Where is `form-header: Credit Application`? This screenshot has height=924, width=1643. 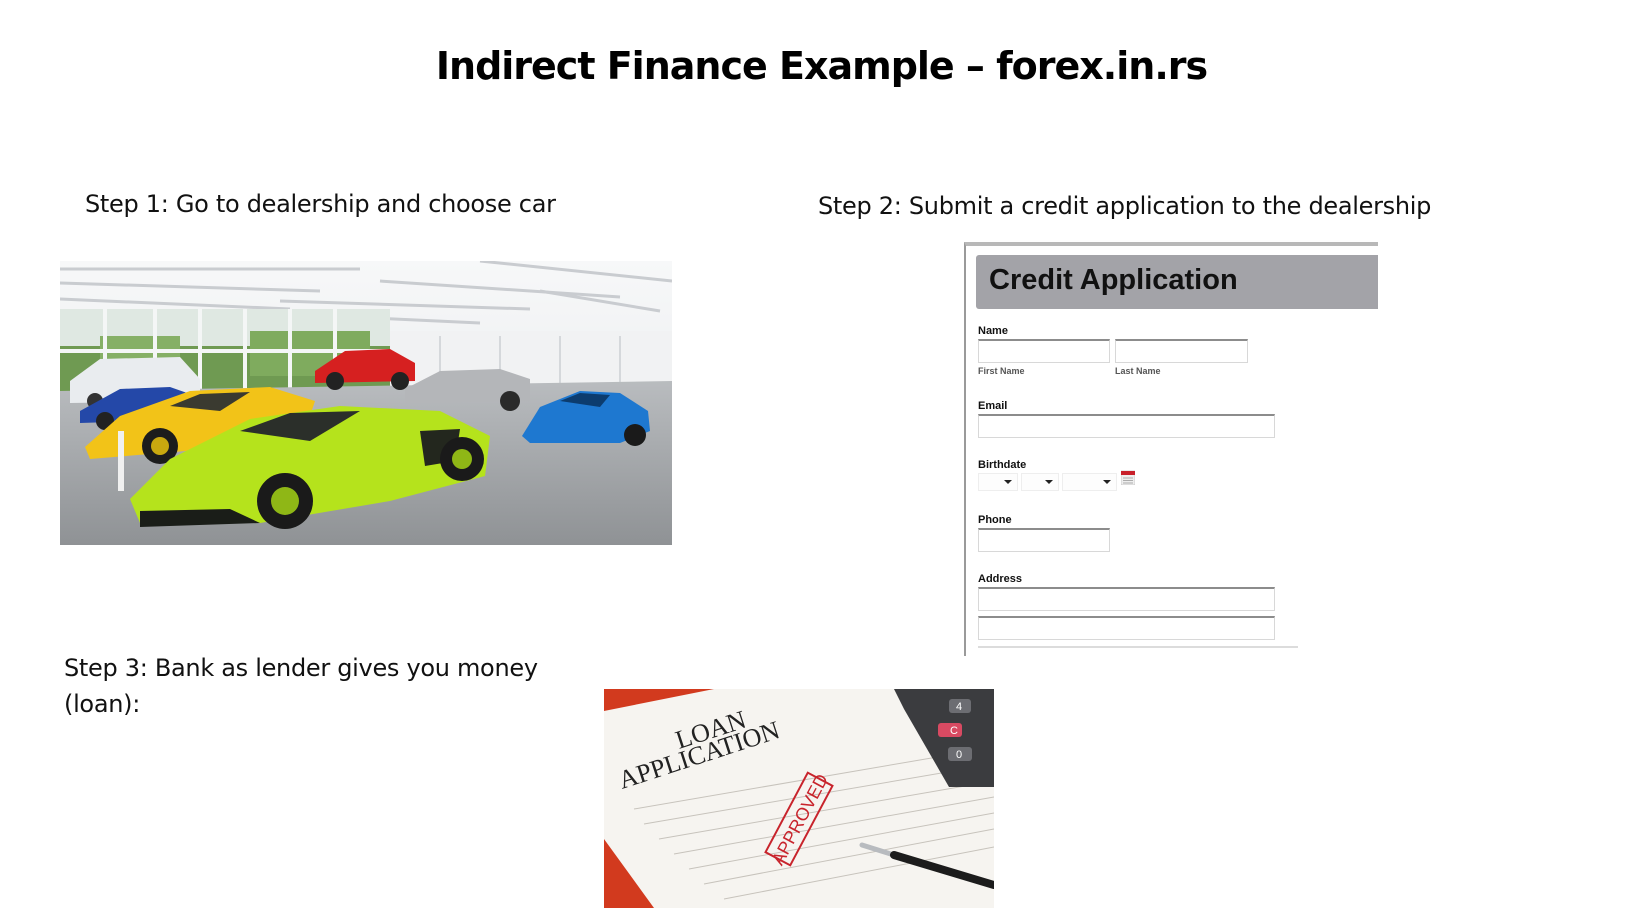 form-header: Credit Application is located at coordinates (1177, 282).